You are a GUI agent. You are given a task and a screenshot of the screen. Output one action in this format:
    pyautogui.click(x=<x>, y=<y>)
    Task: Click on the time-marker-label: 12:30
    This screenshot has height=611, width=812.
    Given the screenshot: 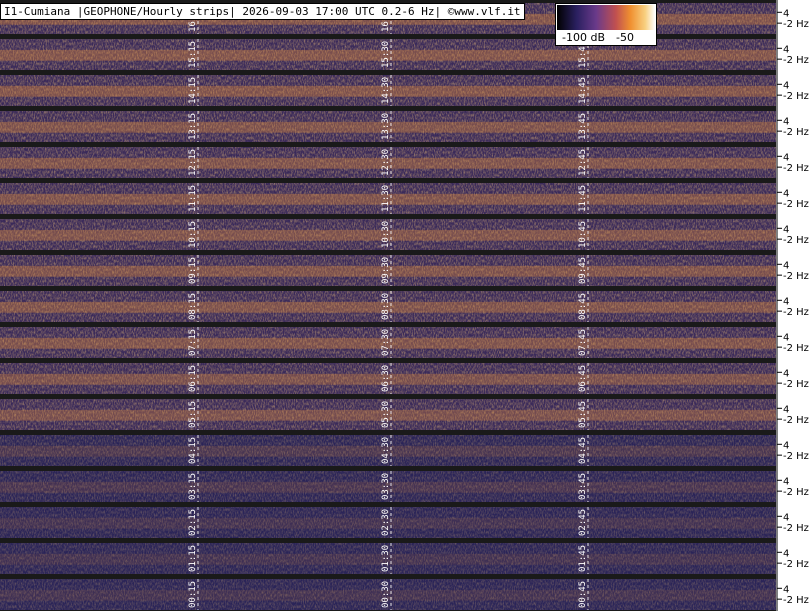 What is the action you would take?
    pyautogui.click(x=386, y=162)
    